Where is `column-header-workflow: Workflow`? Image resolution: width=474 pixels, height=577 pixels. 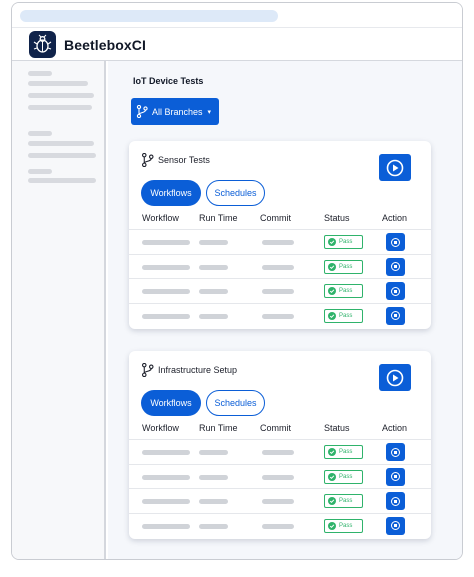
column-header-workflow: Workflow is located at coordinates (160, 218).